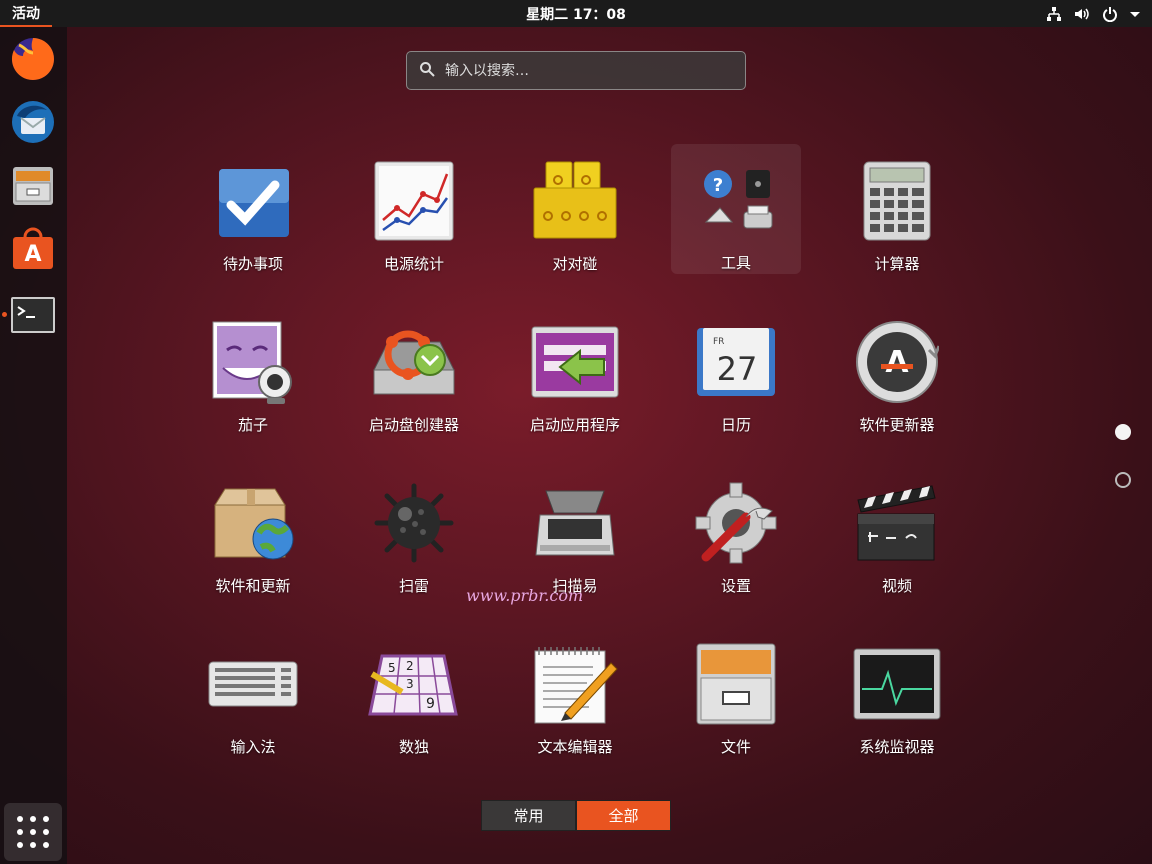 The height and width of the screenshot is (864, 1152). Describe the element at coordinates (410, 684) in the screenshot. I see `sudoku-digit: 3` at that location.